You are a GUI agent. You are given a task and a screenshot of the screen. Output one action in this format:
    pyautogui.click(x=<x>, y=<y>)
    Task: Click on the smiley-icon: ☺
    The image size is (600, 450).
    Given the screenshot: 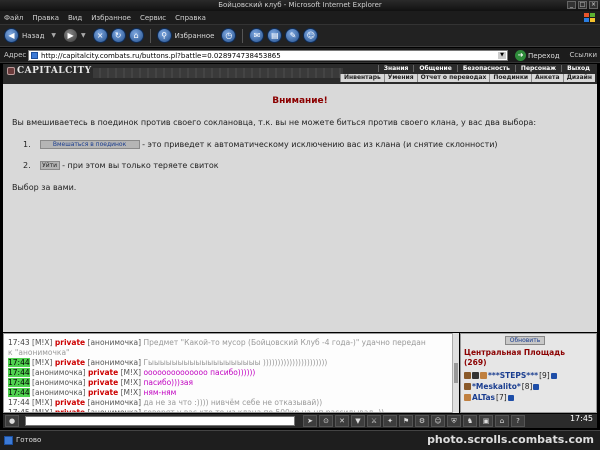 What is the action you would take?
    pyautogui.click(x=438, y=421)
    